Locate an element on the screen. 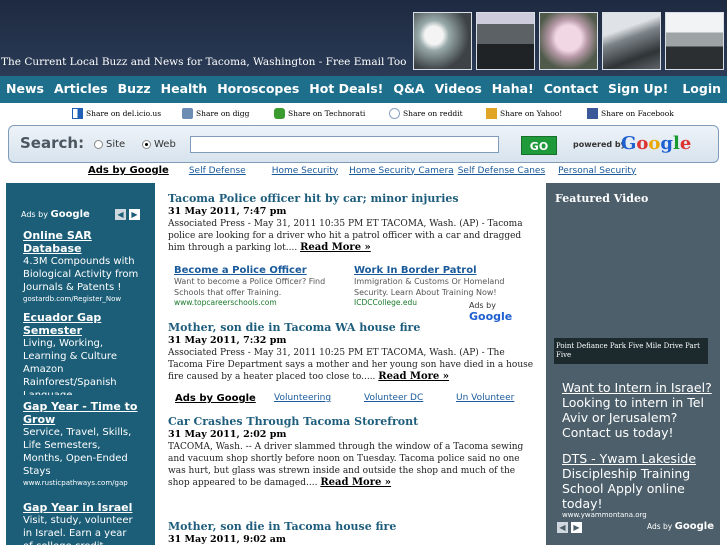 This screenshot has width=727, height=545. nav-health: Health is located at coordinates (184, 88).